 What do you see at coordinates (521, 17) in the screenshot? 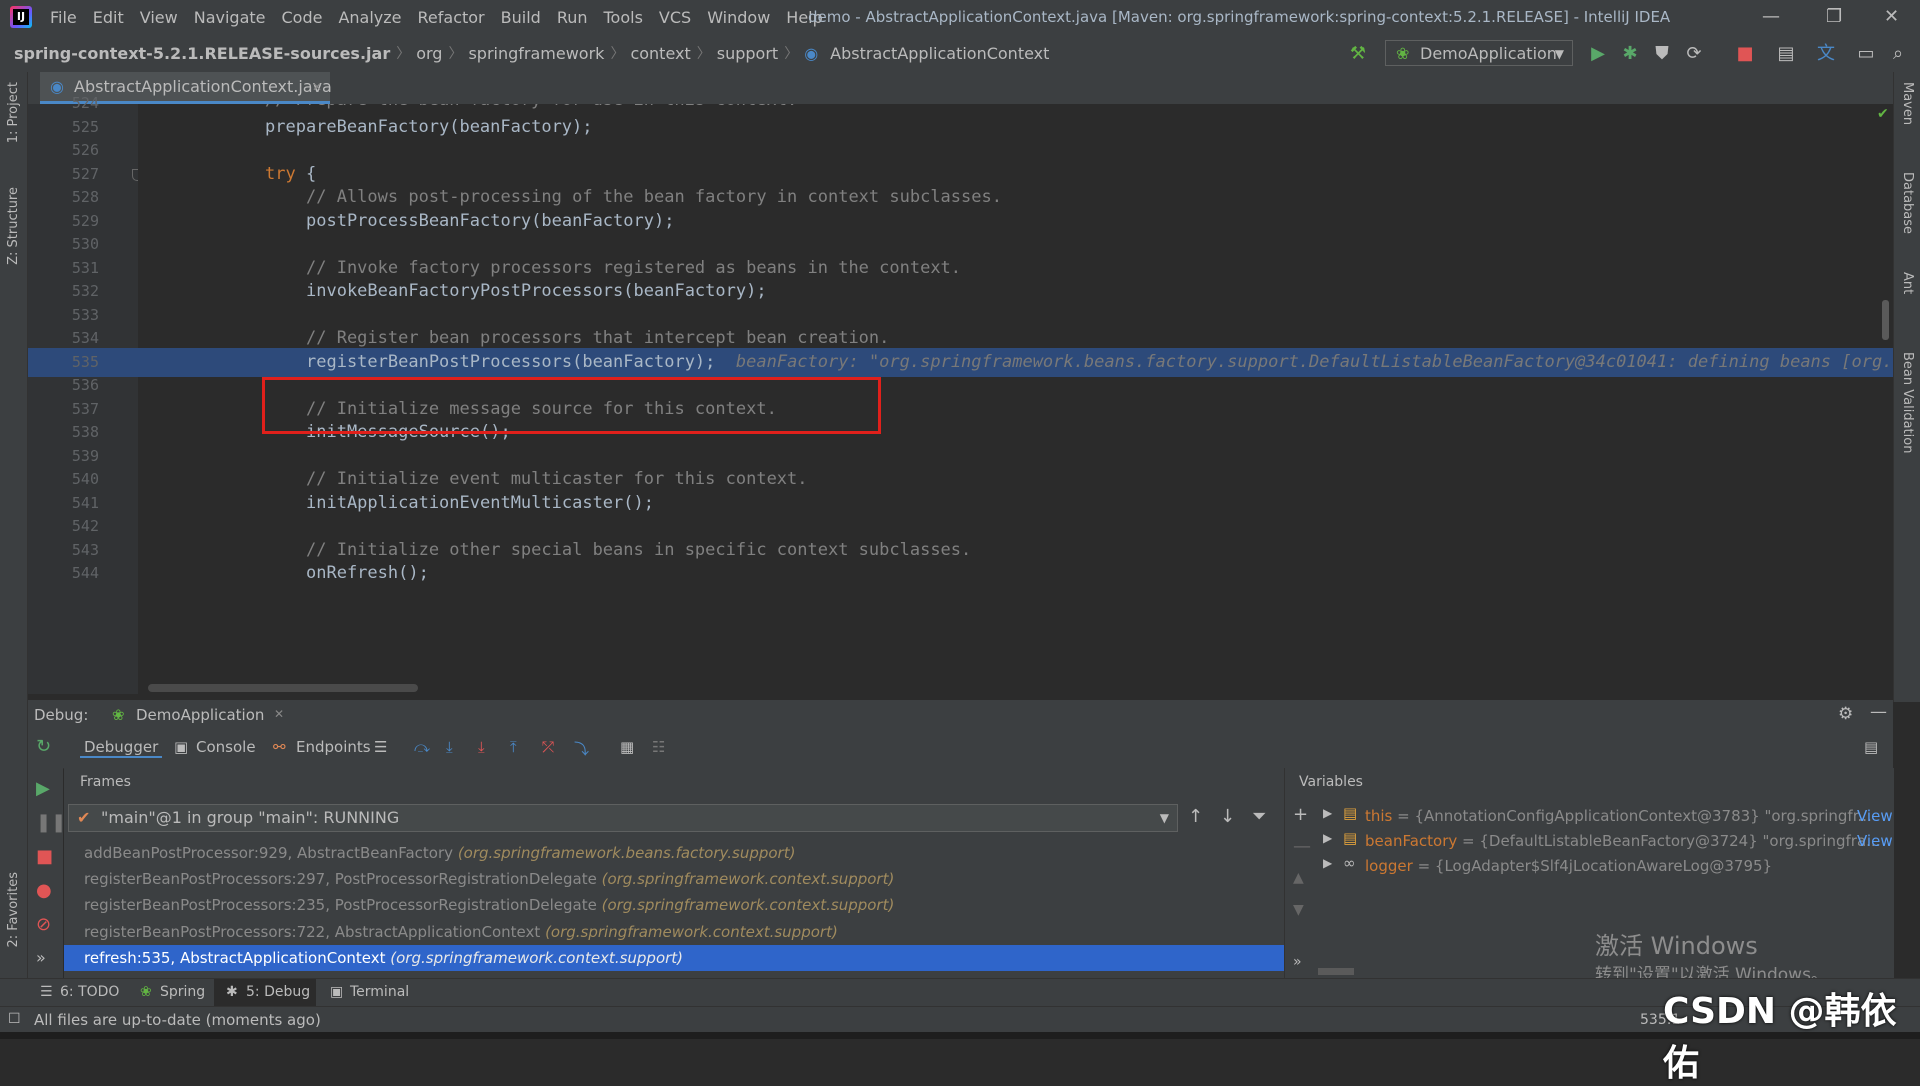
I see `menu-item-build: Build` at bounding box center [521, 17].